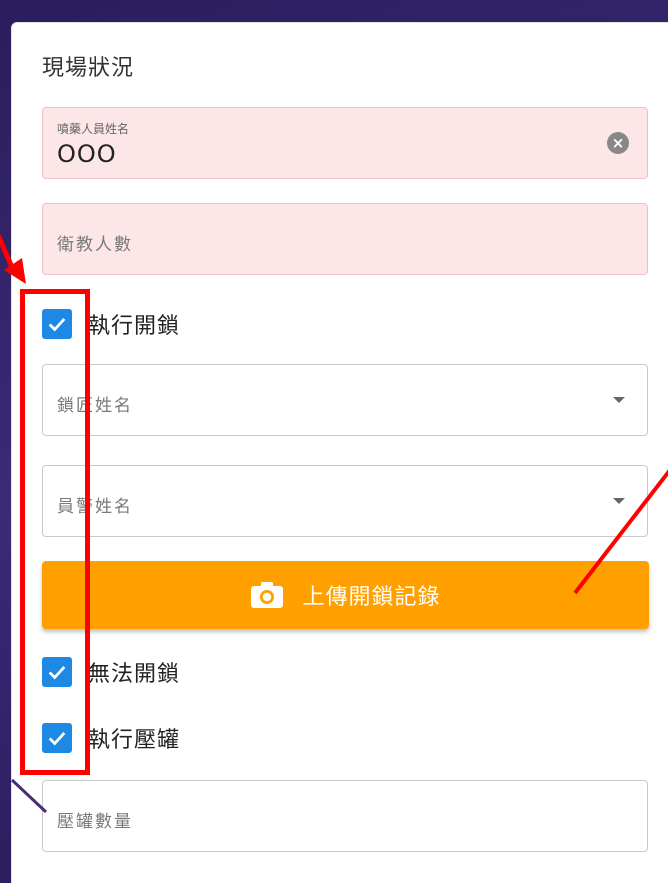 The height and width of the screenshot is (883, 668). Describe the element at coordinates (345, 400) in the screenshot. I see `locksmith-select: 鎖匠姓名` at that location.